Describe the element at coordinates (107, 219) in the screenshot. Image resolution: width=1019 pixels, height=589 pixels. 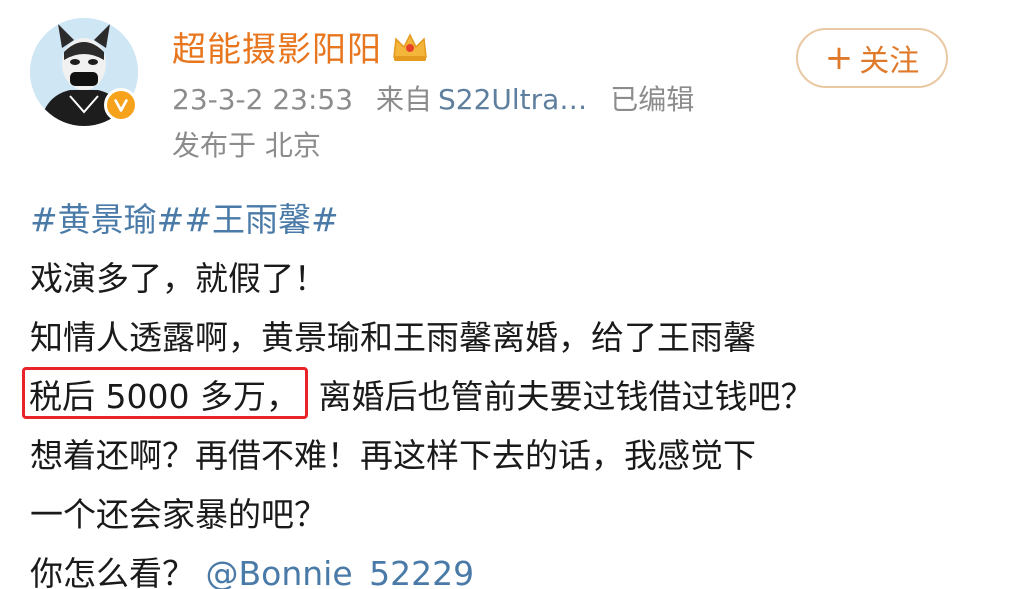
I see `hashtag-link: #黄景瑜#` at that location.